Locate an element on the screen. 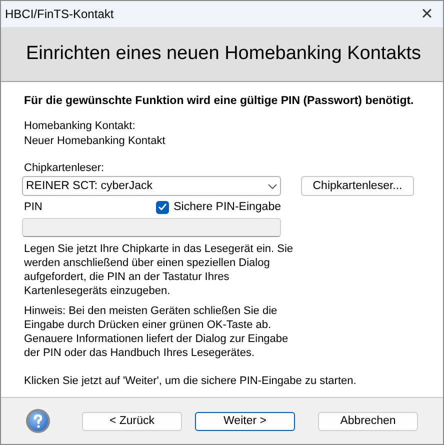 The image size is (444, 445). instruction-text: Für die gewünschte Funktion wird eine gültige PIN (Passwort) benötigt. is located at coordinates (219, 101).